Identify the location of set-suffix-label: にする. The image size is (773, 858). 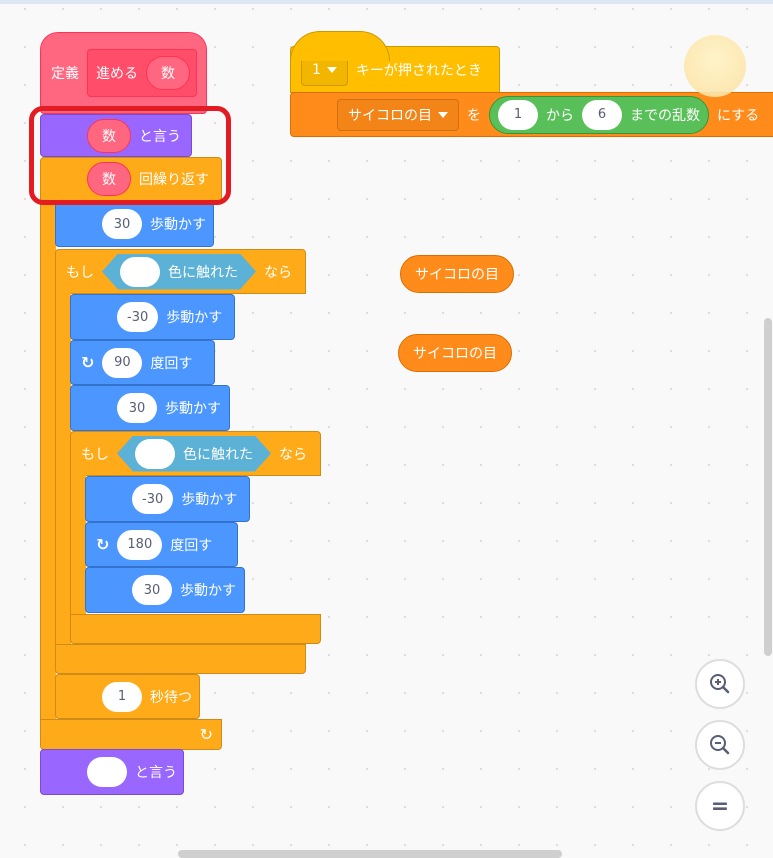
(738, 115).